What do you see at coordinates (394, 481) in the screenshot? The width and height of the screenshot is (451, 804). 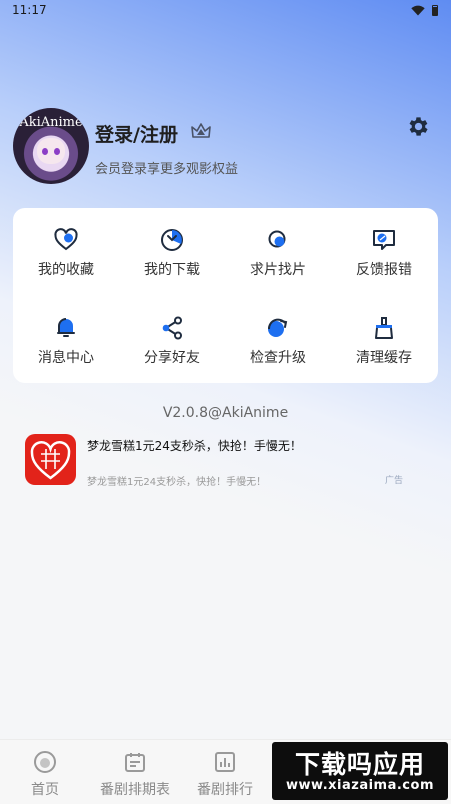 I see `ad-tag: 广告` at bounding box center [394, 481].